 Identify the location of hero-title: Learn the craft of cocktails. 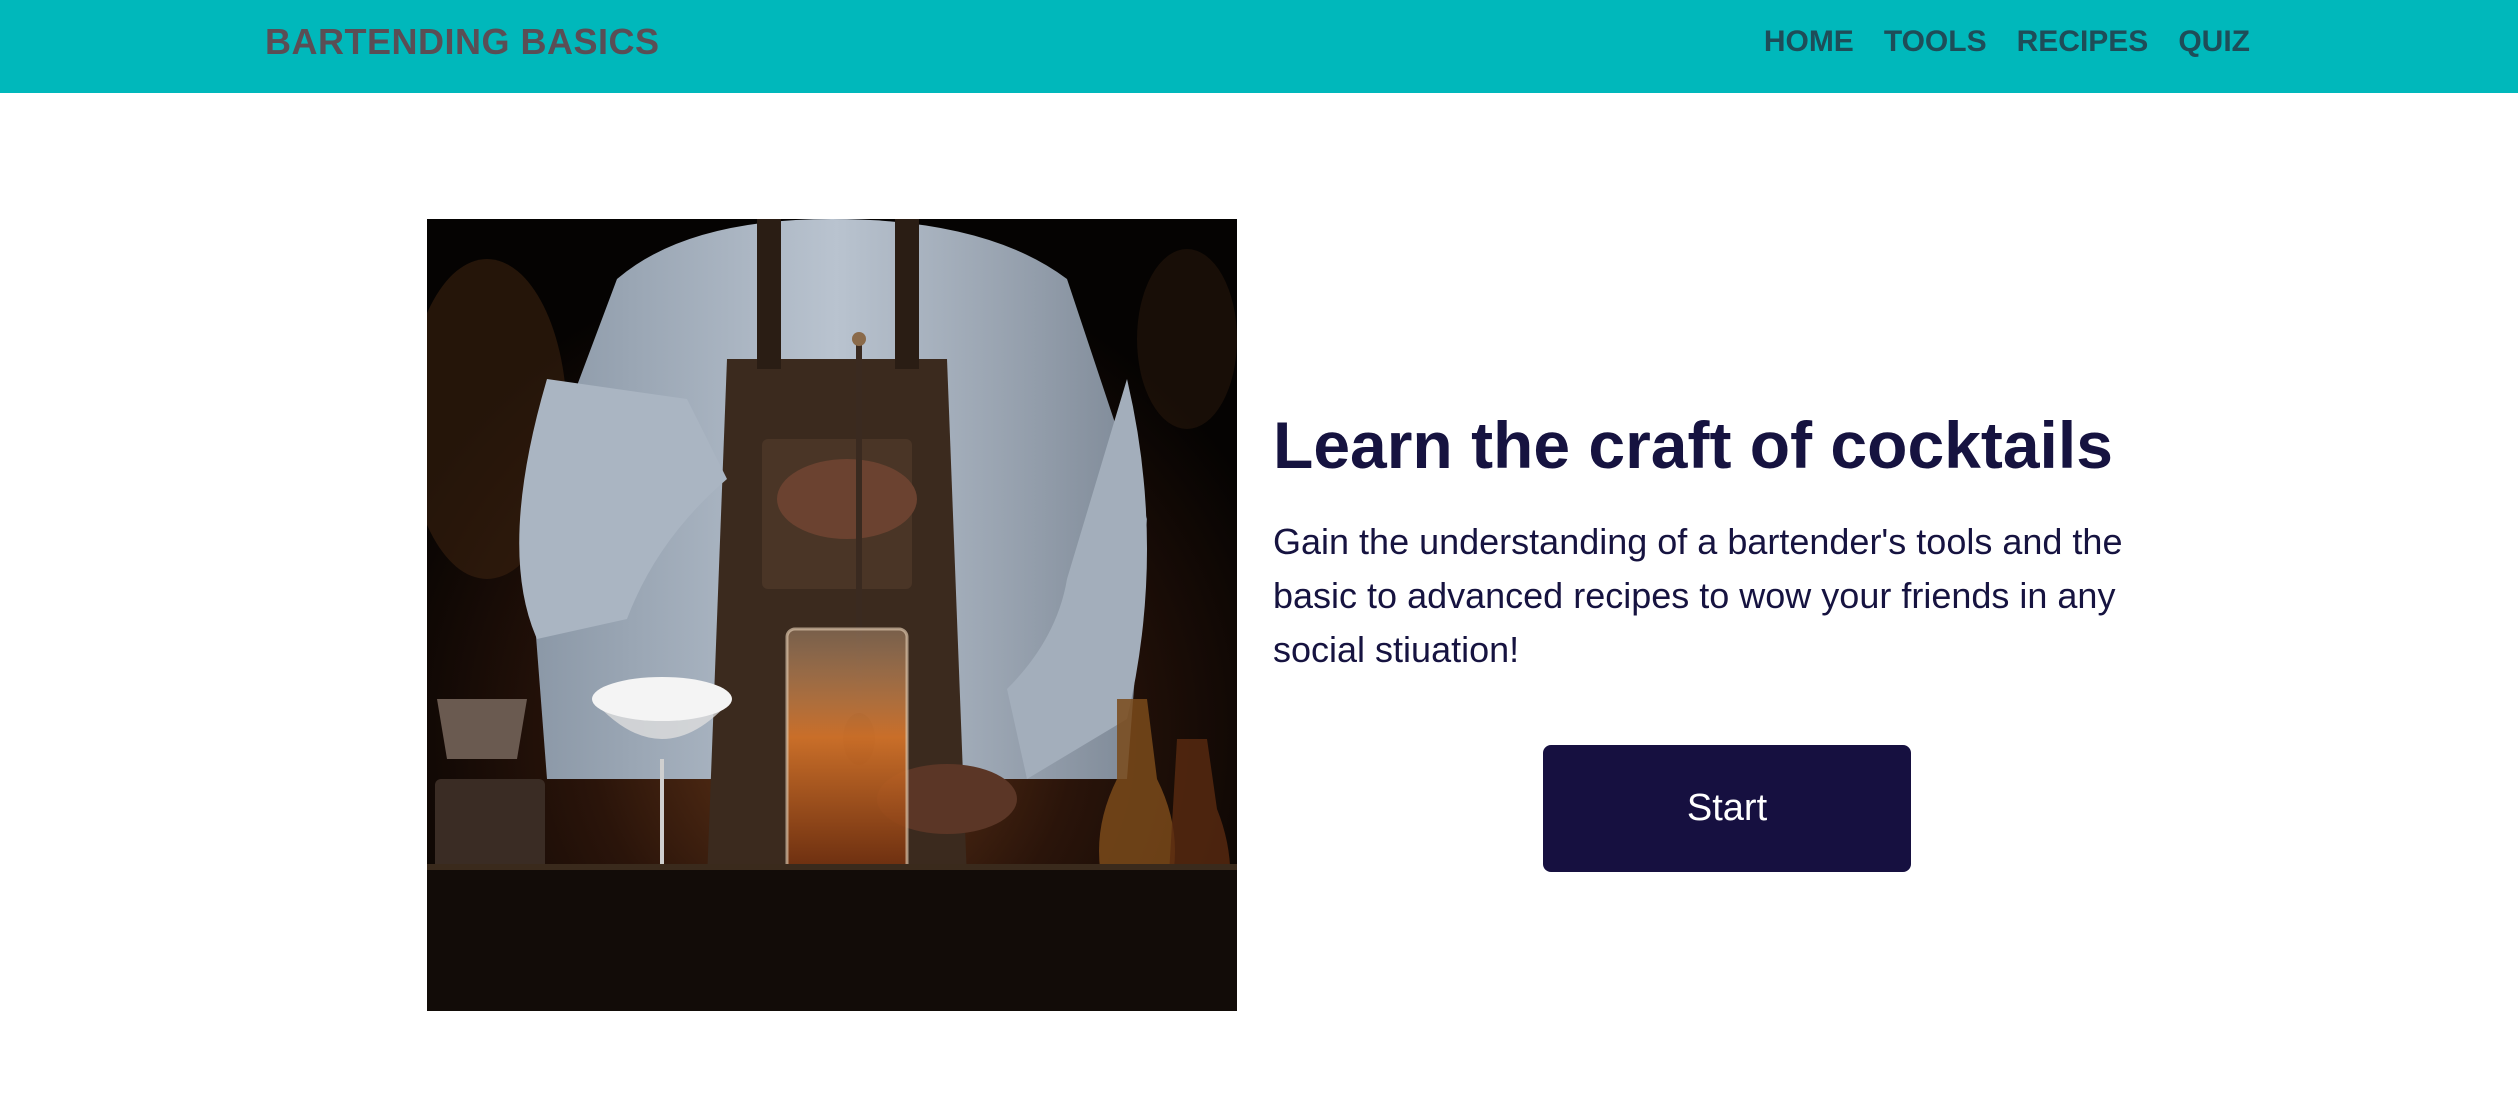
(1693, 445).